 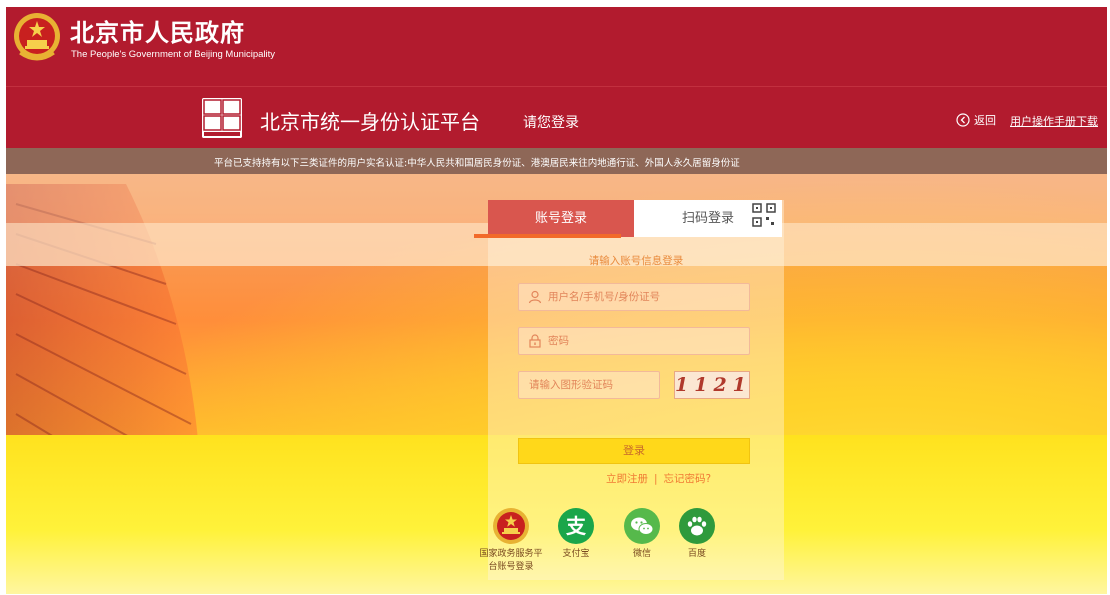 I want to click on third-party-gov-login: 国家政务服务平台账号登录, so click(x=511, y=540).